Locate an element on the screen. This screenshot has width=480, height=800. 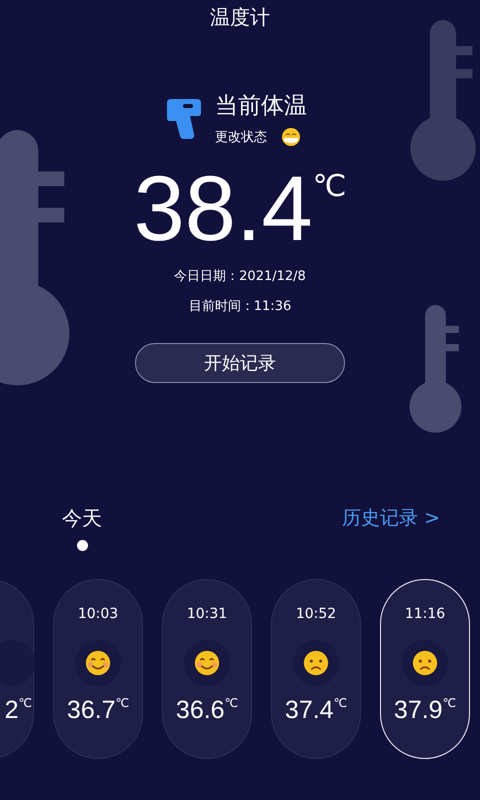
record-time: 10:31 is located at coordinates (207, 615).